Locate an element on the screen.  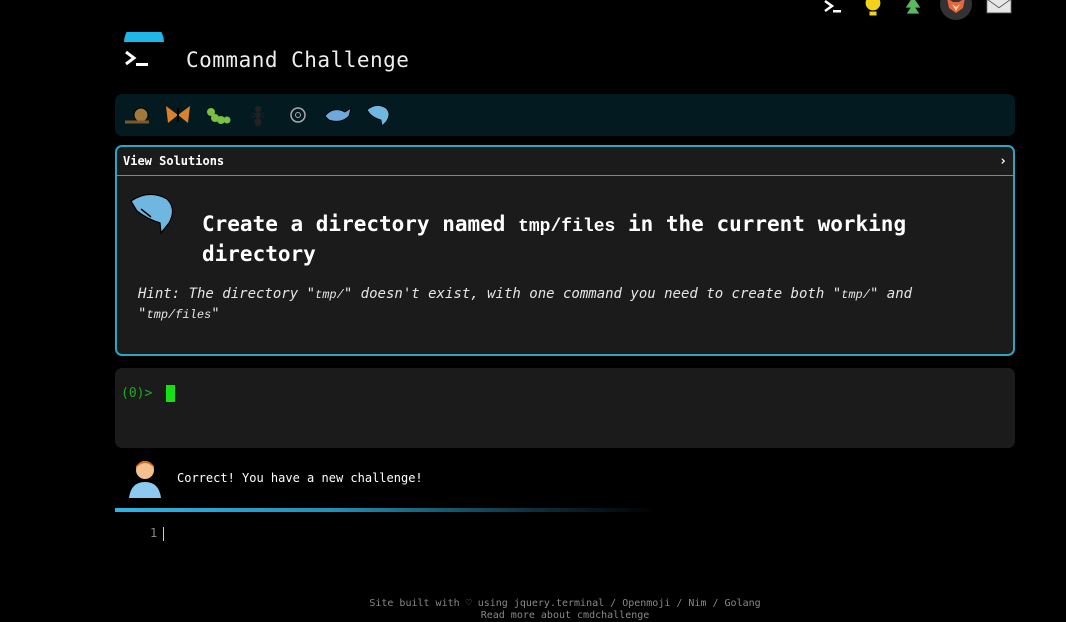
whale-icon is located at coordinates (338, 115).